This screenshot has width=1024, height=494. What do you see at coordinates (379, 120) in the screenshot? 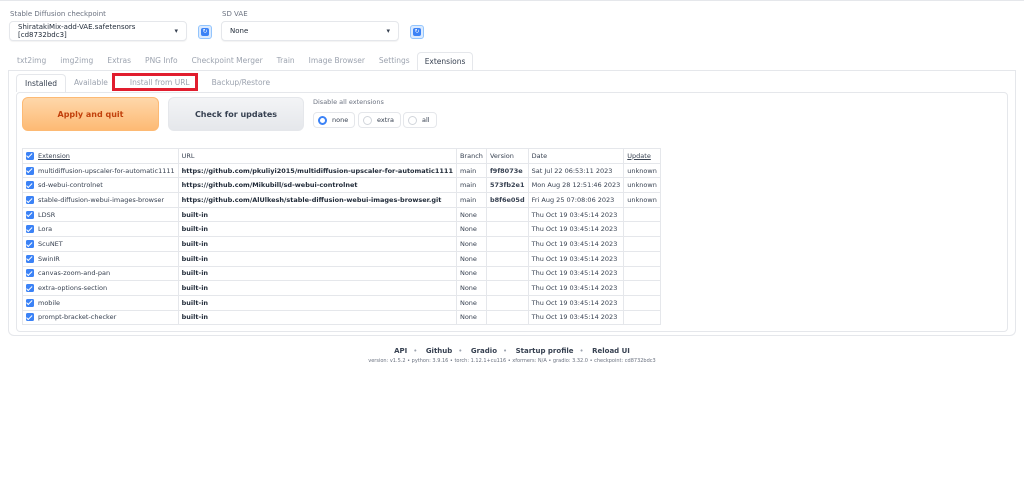
I see `radio-extra: extra` at bounding box center [379, 120].